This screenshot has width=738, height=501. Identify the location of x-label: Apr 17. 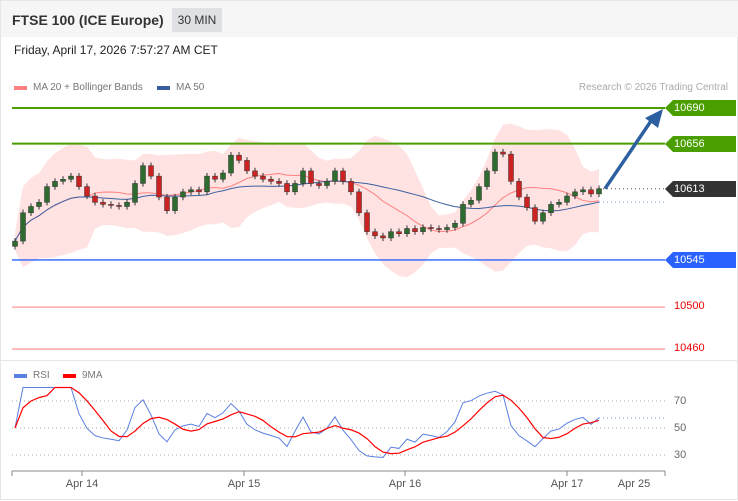
(567, 484).